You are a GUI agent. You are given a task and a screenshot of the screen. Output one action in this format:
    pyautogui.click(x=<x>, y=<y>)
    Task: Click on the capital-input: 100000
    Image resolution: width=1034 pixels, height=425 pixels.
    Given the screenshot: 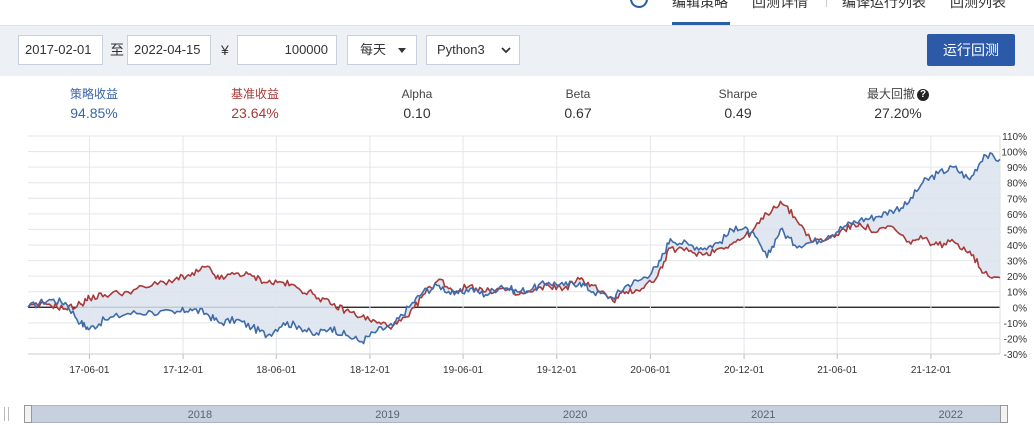 What is the action you would take?
    pyautogui.click(x=287, y=50)
    